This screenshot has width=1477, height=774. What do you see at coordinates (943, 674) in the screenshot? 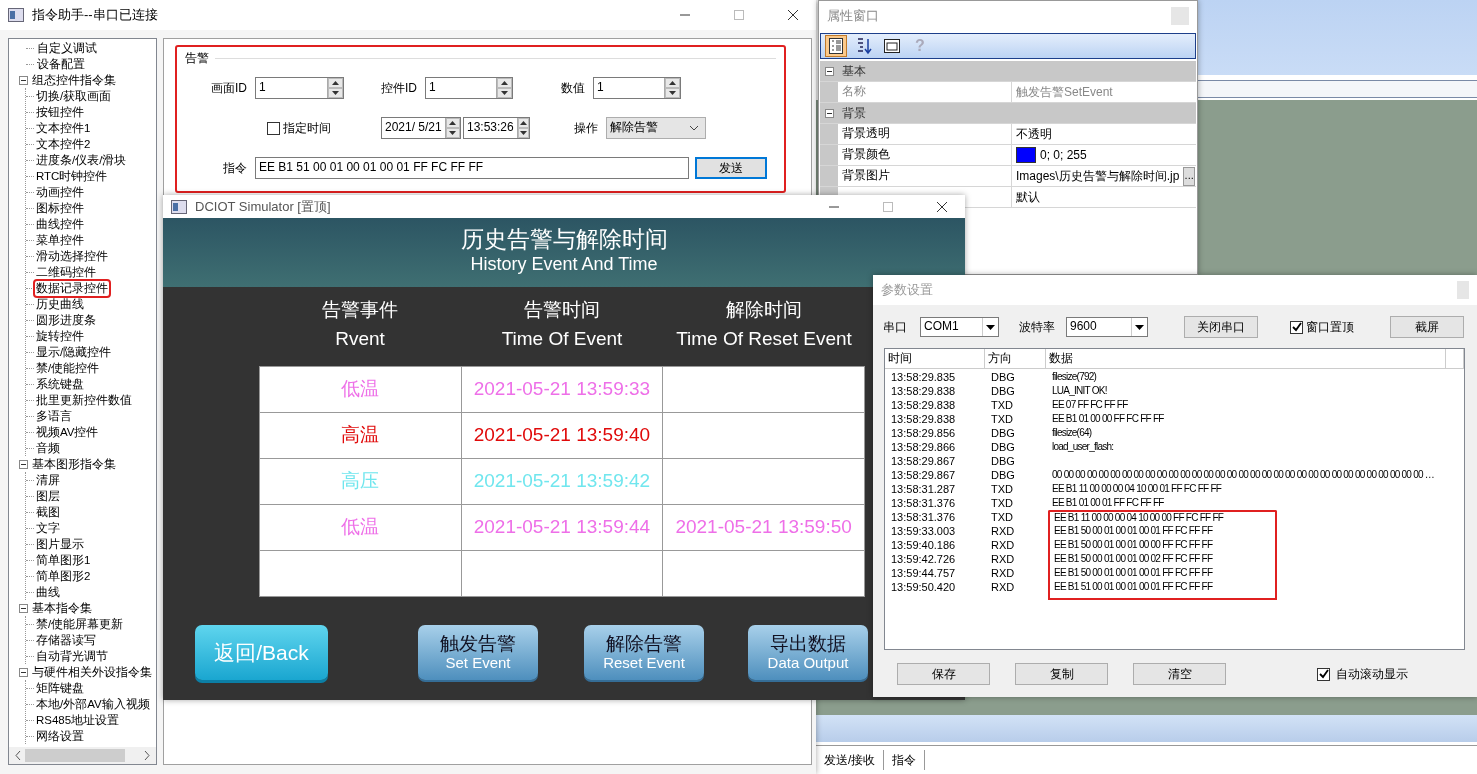
I see `dialog-button: 保存` at bounding box center [943, 674].